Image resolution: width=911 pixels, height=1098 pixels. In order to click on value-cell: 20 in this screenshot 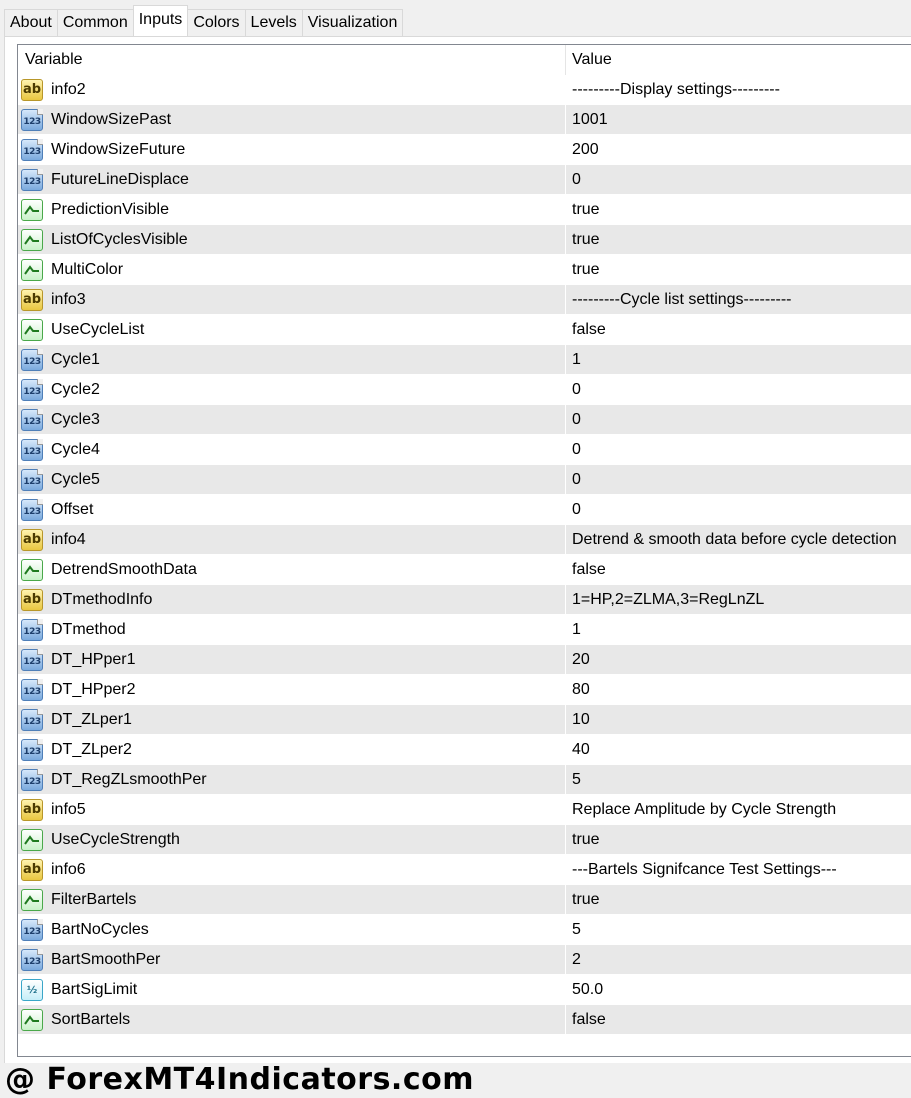, I will do `click(738, 659)`.